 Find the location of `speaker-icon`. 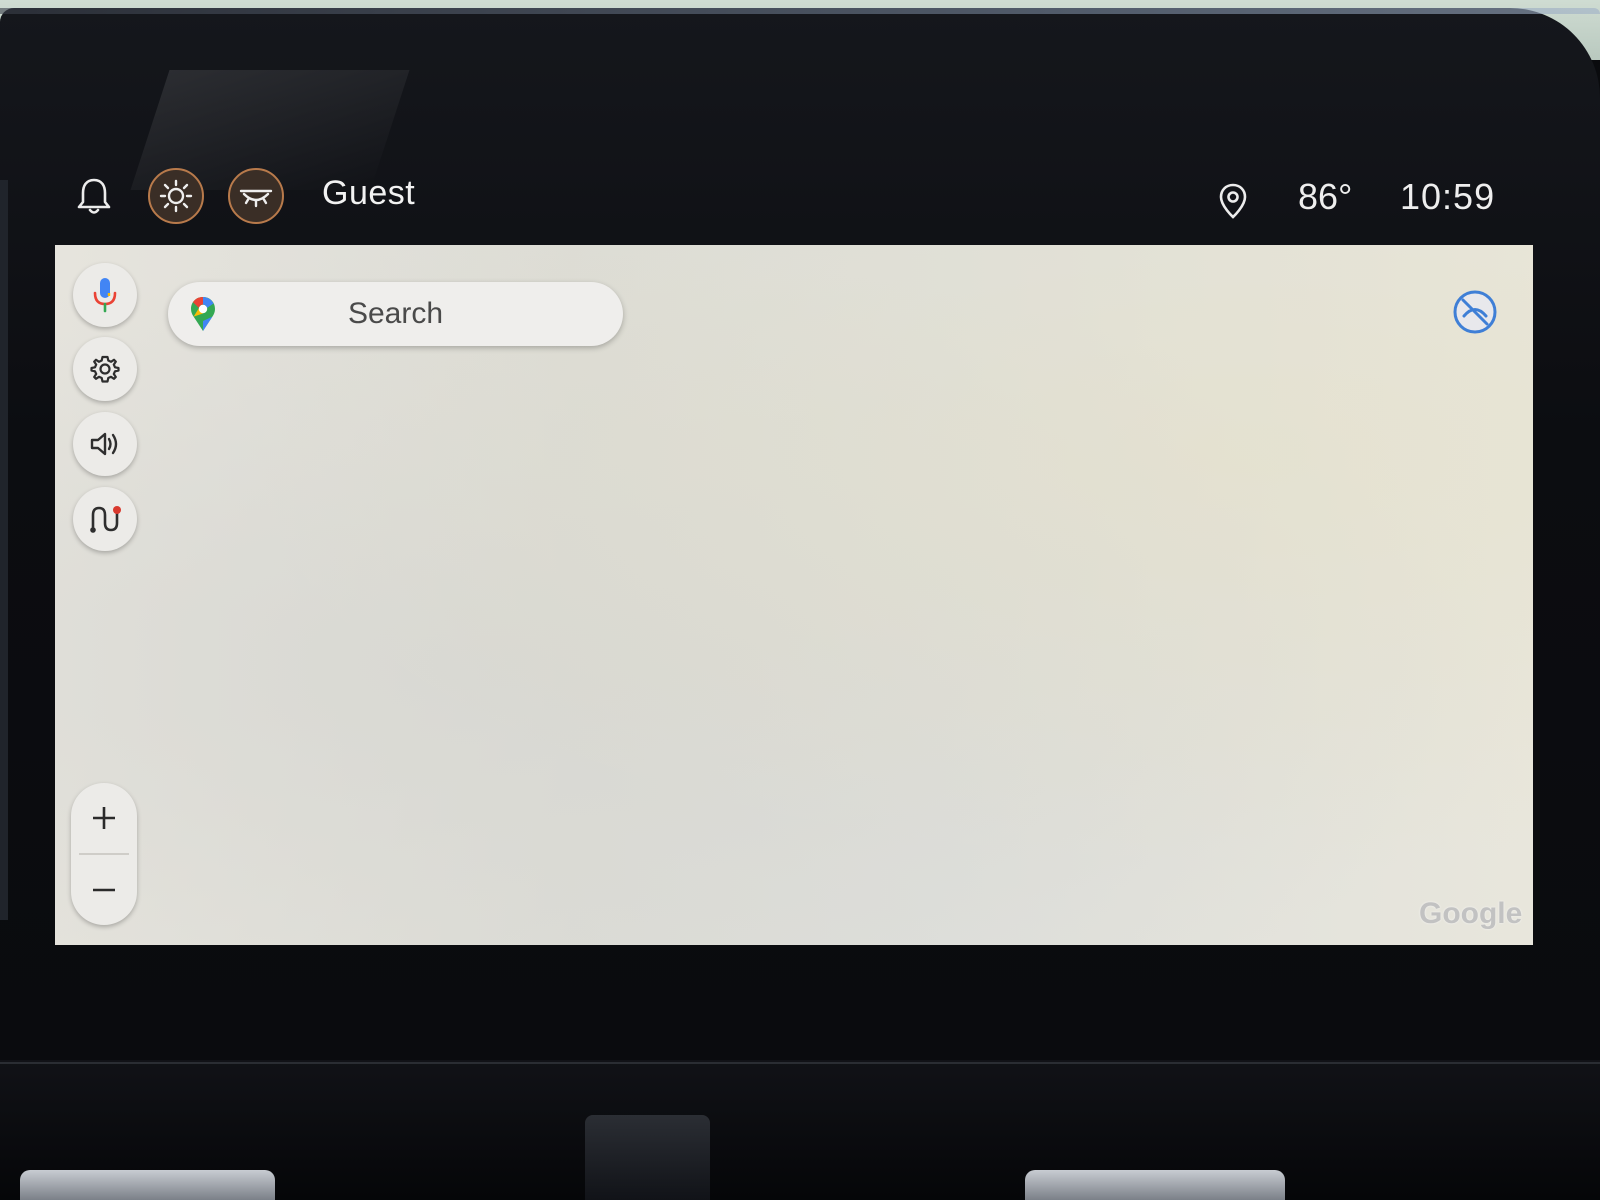

speaker-icon is located at coordinates (104, 444).